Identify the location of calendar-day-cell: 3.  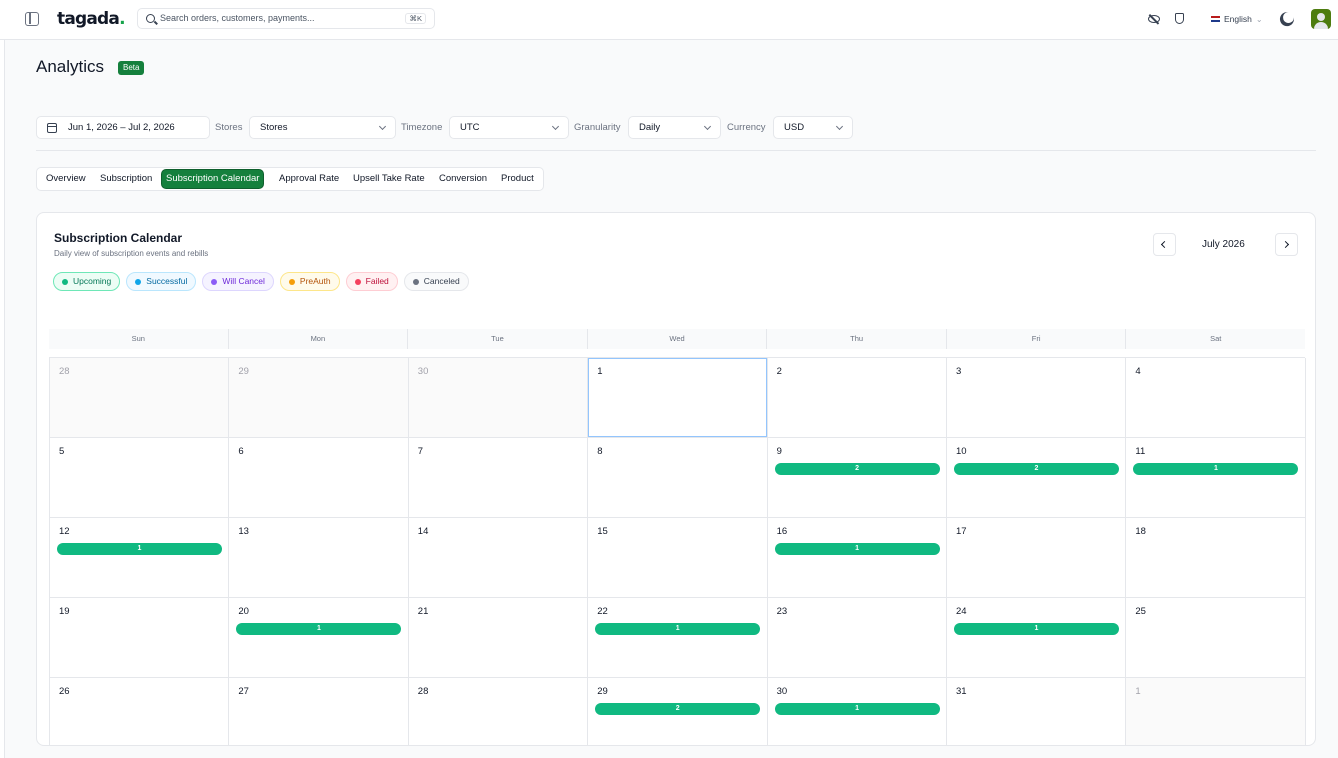
(1037, 398).